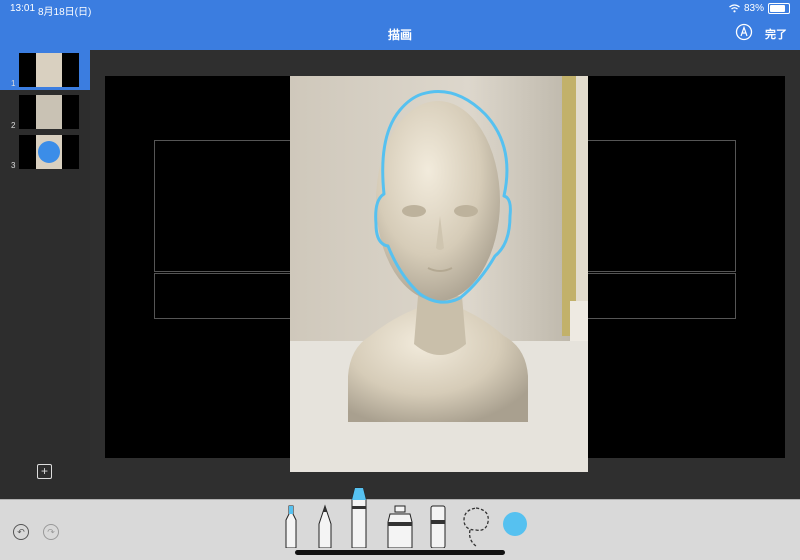 The height and width of the screenshot is (560, 800). Describe the element at coordinates (13, 125) in the screenshot. I see `slide-number: 2` at that location.